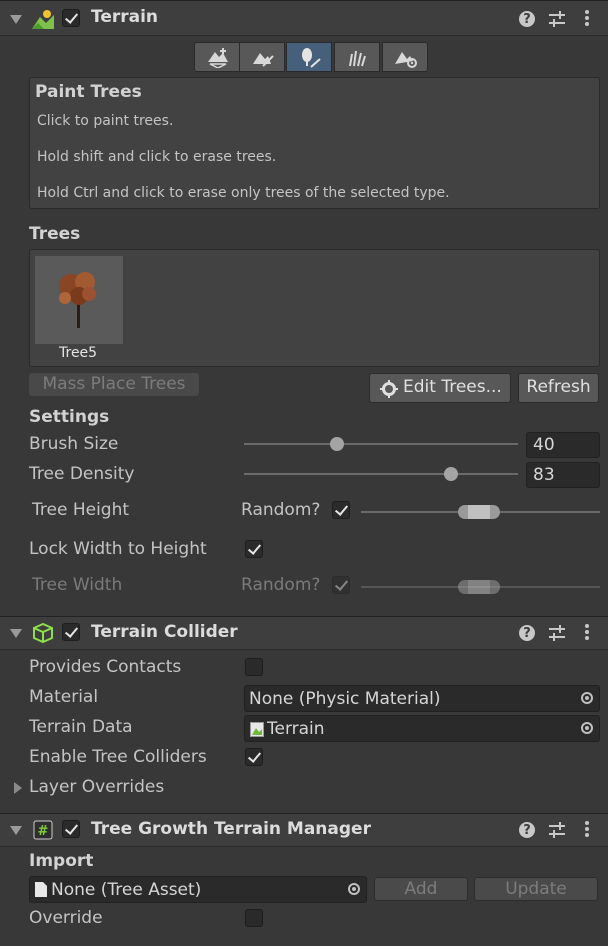 This screenshot has height=946, width=608. What do you see at coordinates (105, 667) in the screenshot?
I see `provides-contacts-label: Provides Contacts` at bounding box center [105, 667].